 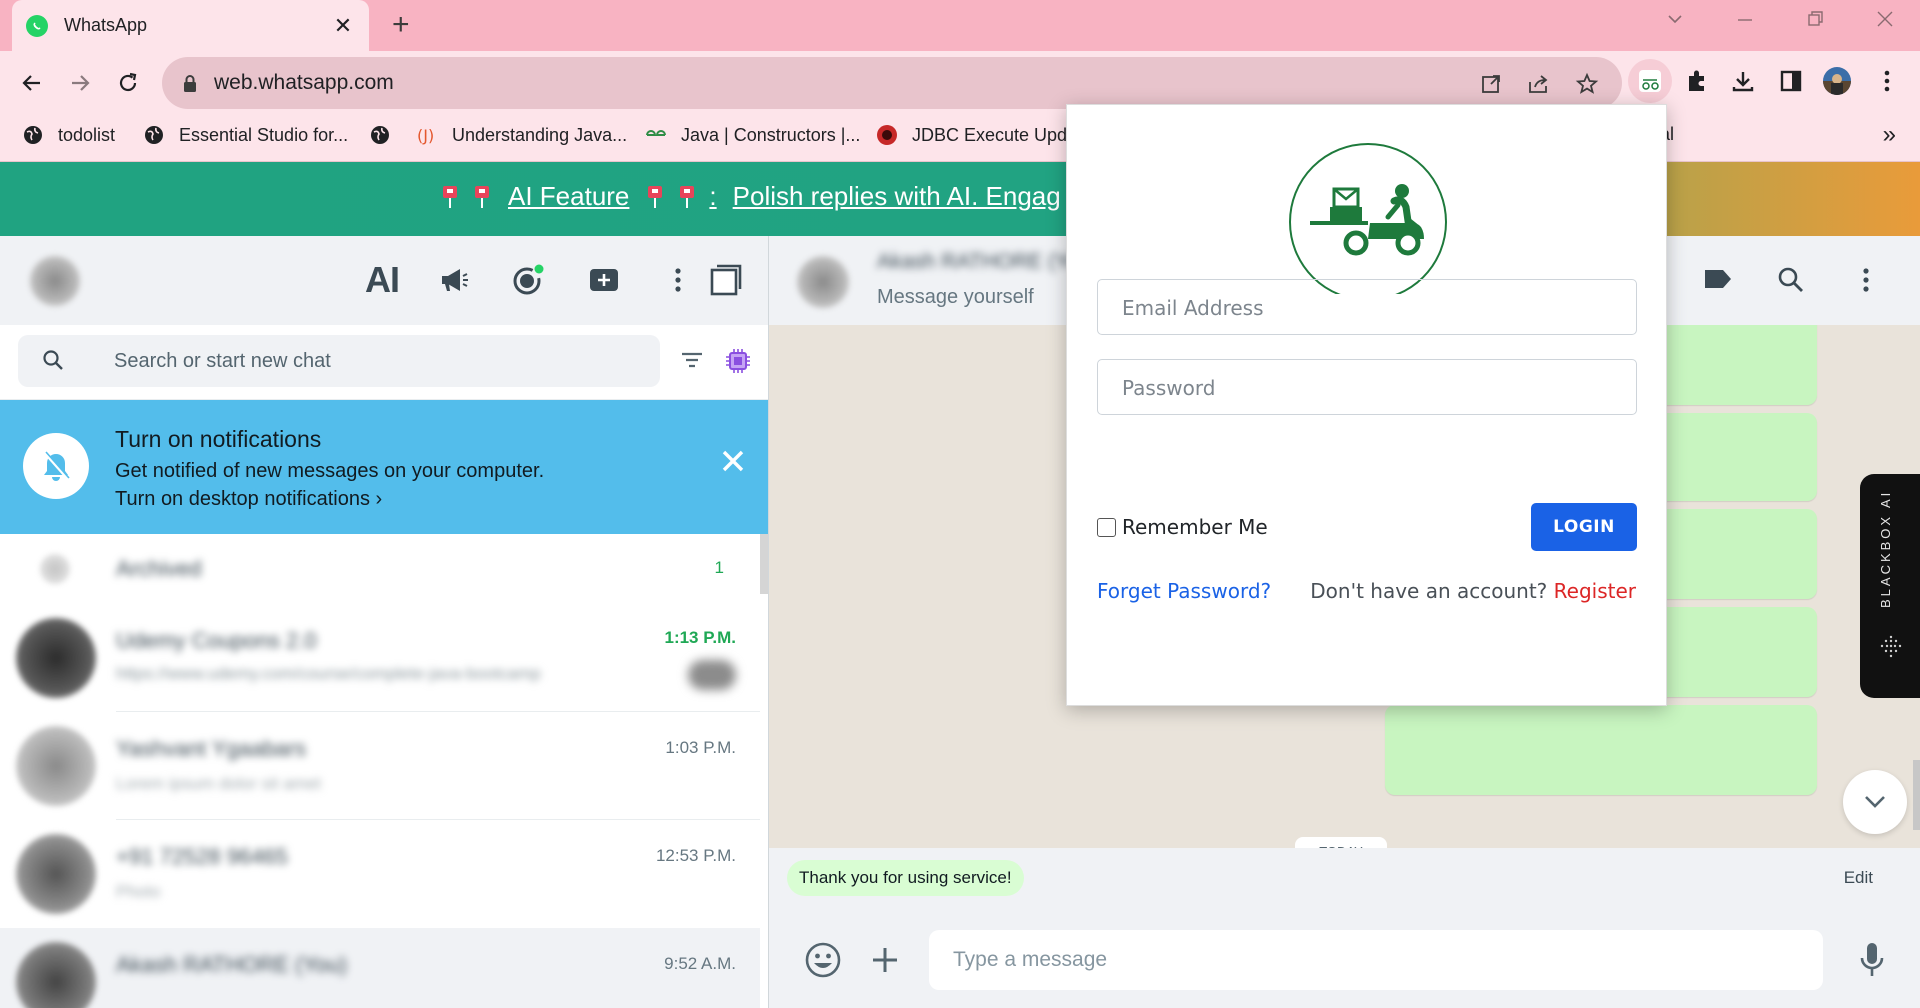 What do you see at coordinates (656, 135) in the screenshot?
I see `gfg-logo-icon` at bounding box center [656, 135].